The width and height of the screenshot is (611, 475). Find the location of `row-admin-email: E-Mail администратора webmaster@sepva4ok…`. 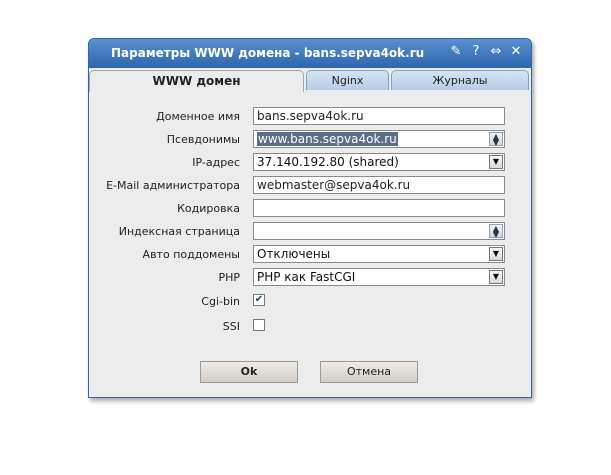

row-admin-email: E-Mail администратора webmaster@sepva4ok… is located at coordinates (310, 185).